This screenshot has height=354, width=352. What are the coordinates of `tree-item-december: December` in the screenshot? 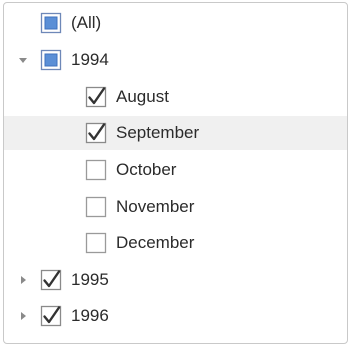 It's located at (175, 243).